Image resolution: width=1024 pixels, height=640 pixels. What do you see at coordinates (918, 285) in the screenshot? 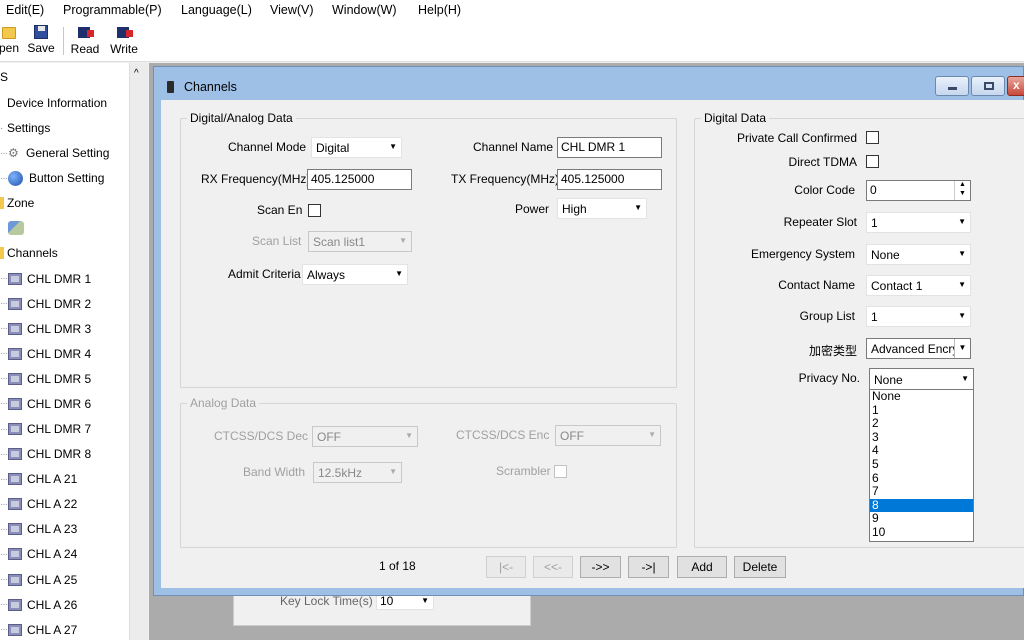
I see `contact-name-select: Contact 1 ▼` at bounding box center [918, 285].